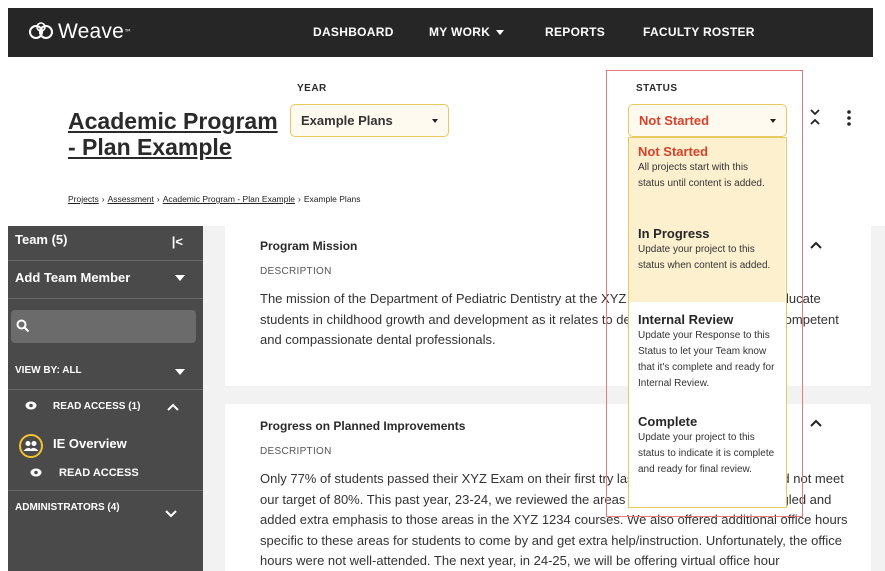 The image size is (885, 571). I want to click on member-access: READ ACCESS, so click(105, 473).